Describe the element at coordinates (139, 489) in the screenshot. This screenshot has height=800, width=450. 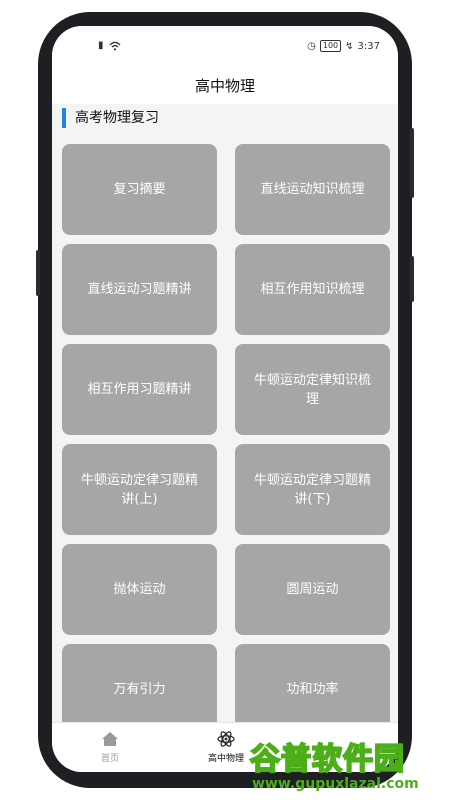
I see `card-newton-exercises-1: 牛顿运动定律习题精讲(上)` at that location.